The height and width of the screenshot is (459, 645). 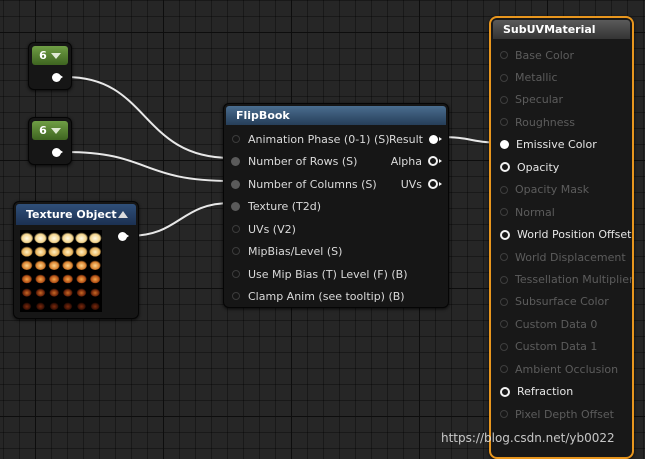 What do you see at coordinates (148, 166) in the screenshot?
I see `wire-constant2-to-columns` at bounding box center [148, 166].